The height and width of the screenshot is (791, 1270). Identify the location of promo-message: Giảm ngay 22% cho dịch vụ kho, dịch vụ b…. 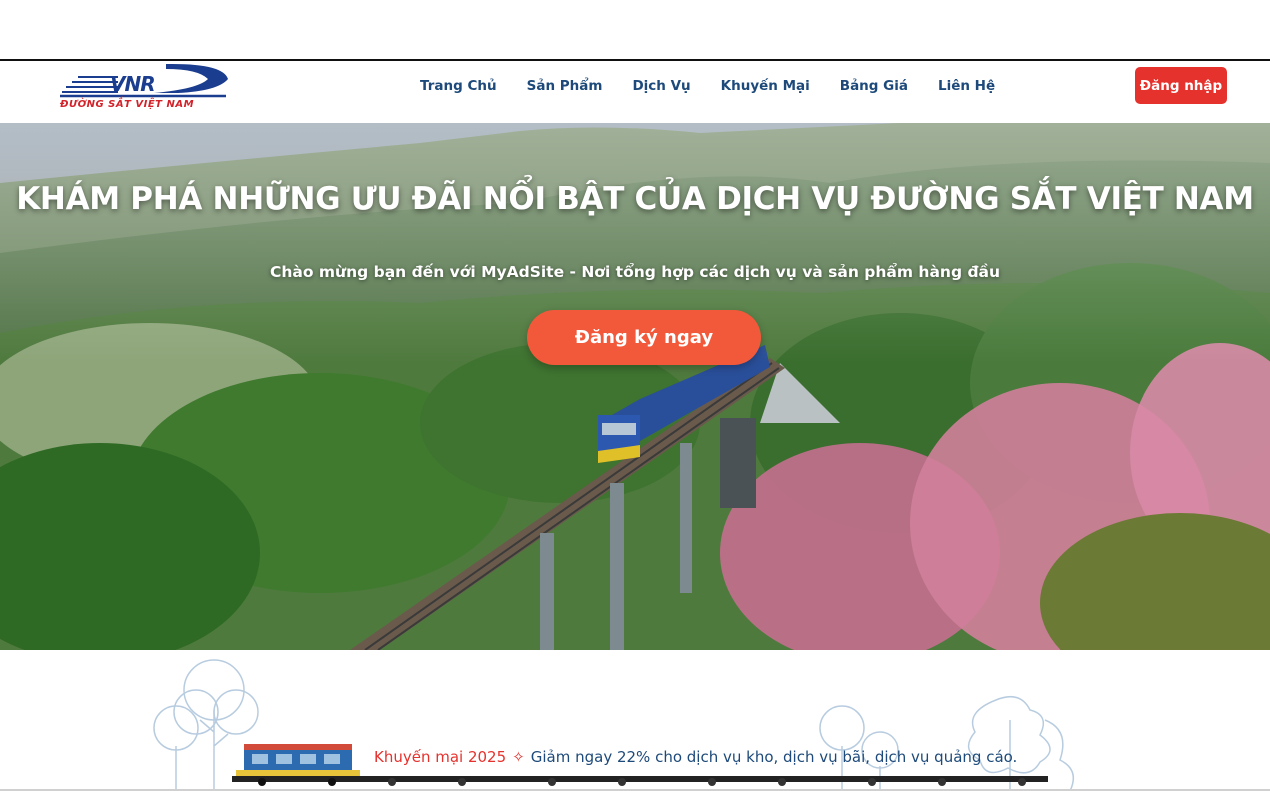
(774, 757).